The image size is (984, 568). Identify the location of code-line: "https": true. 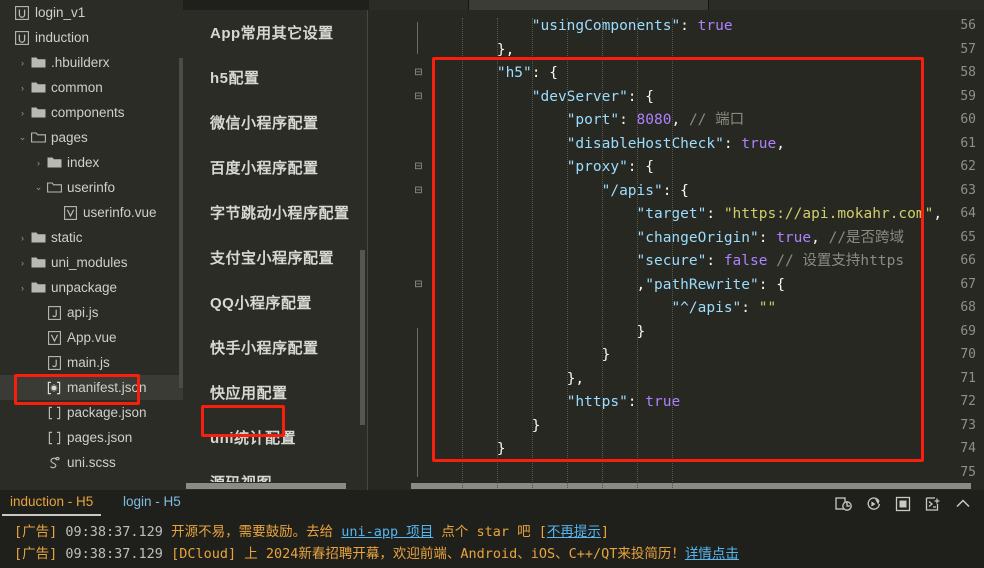
(554, 402).